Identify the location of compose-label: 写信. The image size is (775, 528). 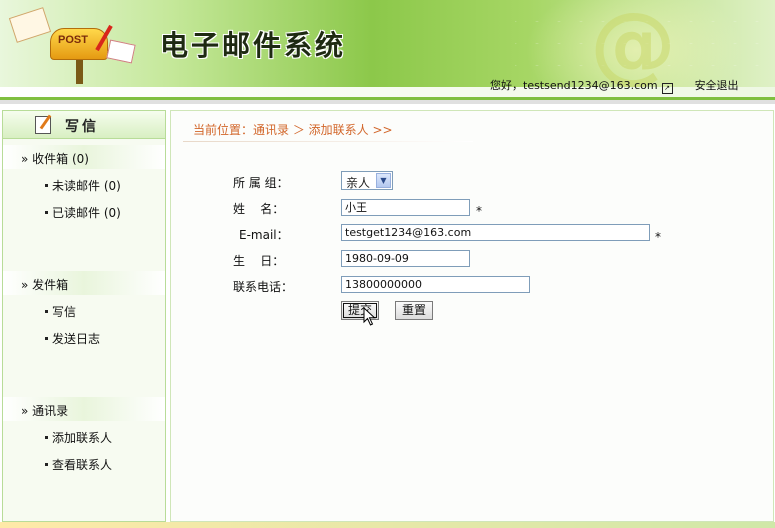
(82, 127).